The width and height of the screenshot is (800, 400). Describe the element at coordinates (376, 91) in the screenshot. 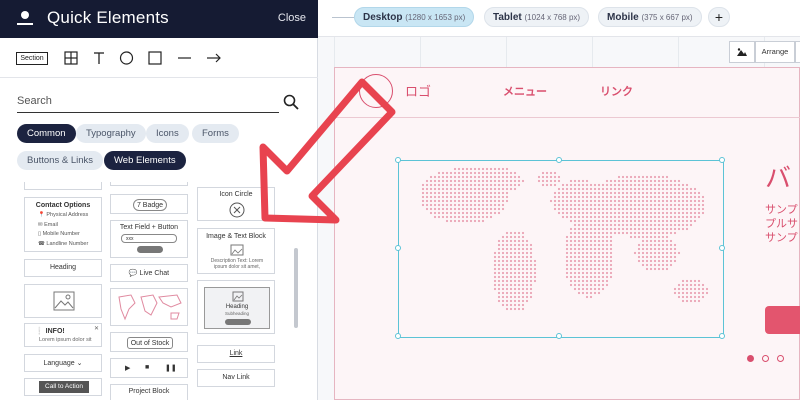

I see `logo-circle` at that location.